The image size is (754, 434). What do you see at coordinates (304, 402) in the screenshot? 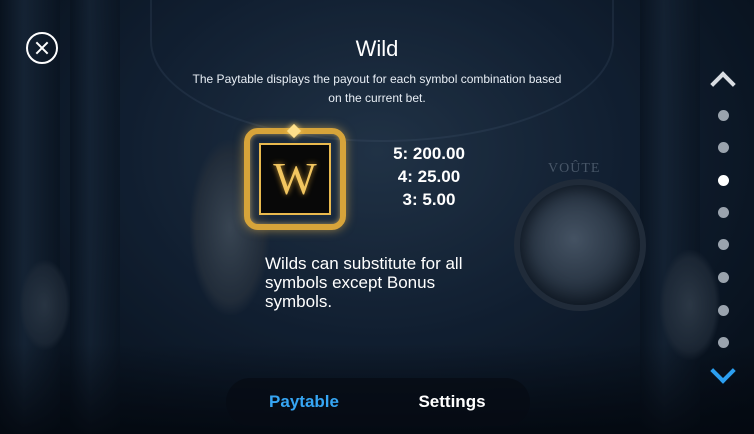
I see `tab-paytable: Paytable` at bounding box center [304, 402].